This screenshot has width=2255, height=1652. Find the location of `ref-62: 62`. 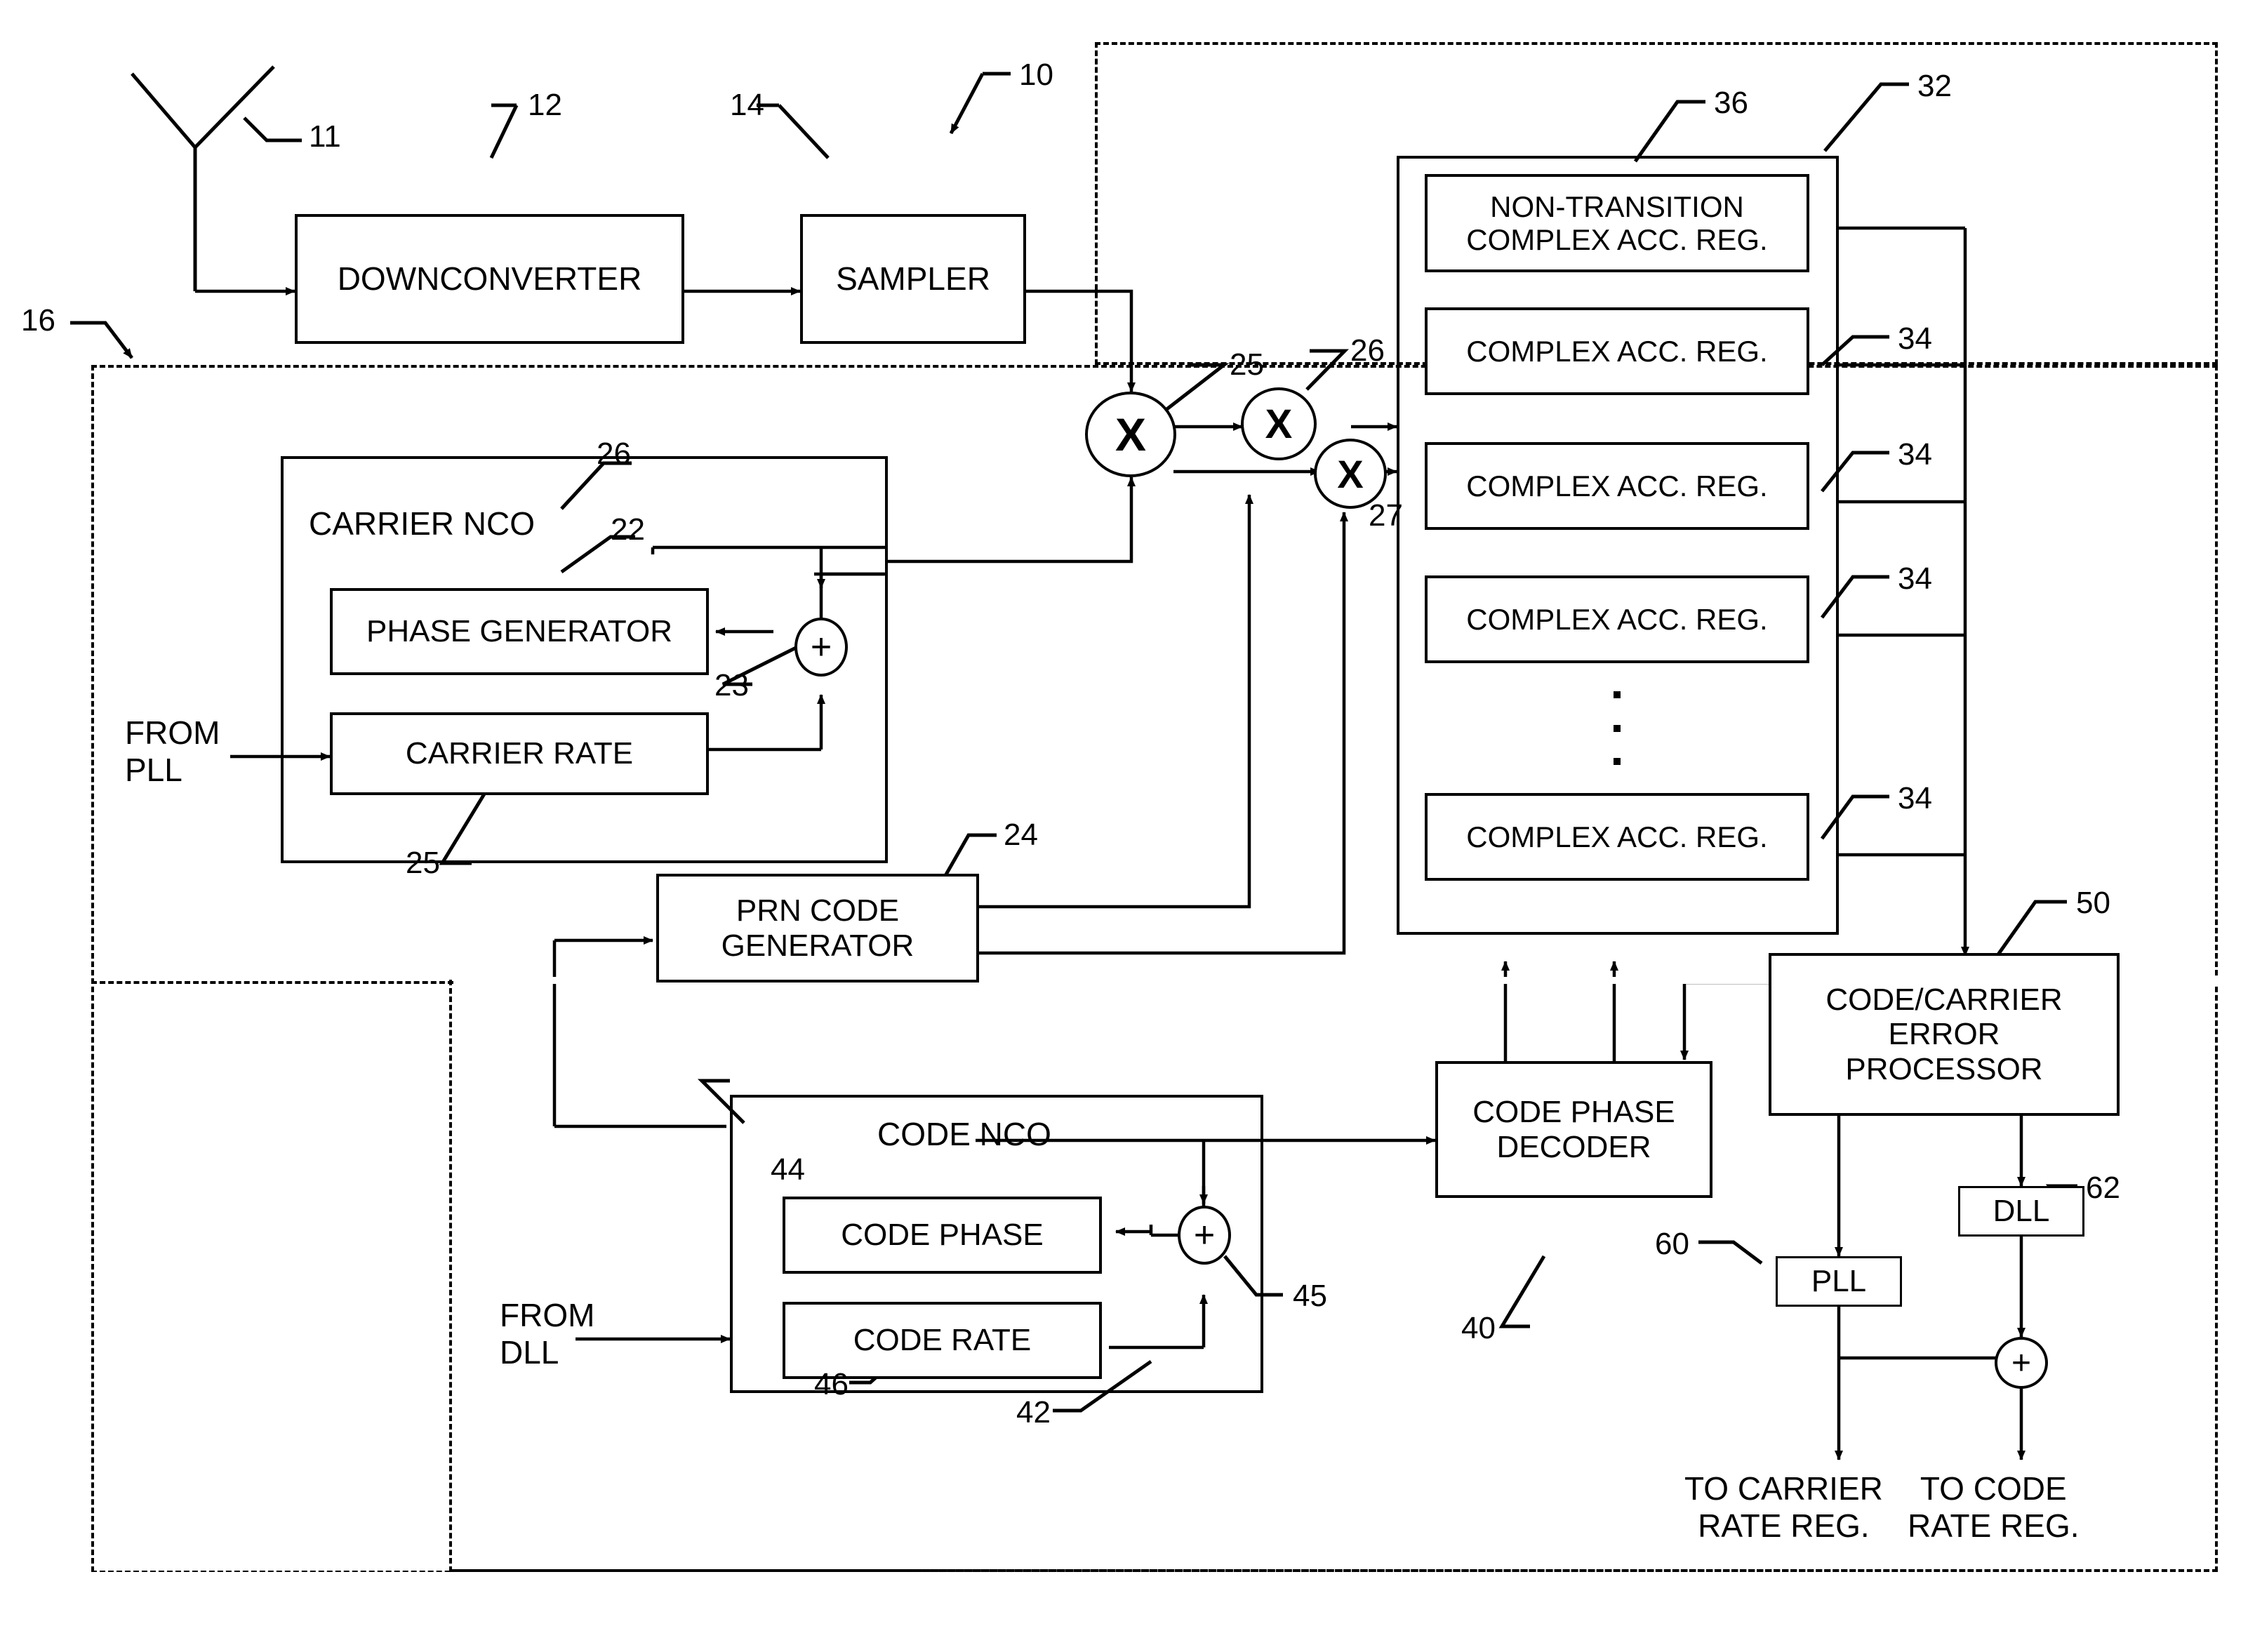

ref-62: 62 is located at coordinates (2103, 1188).